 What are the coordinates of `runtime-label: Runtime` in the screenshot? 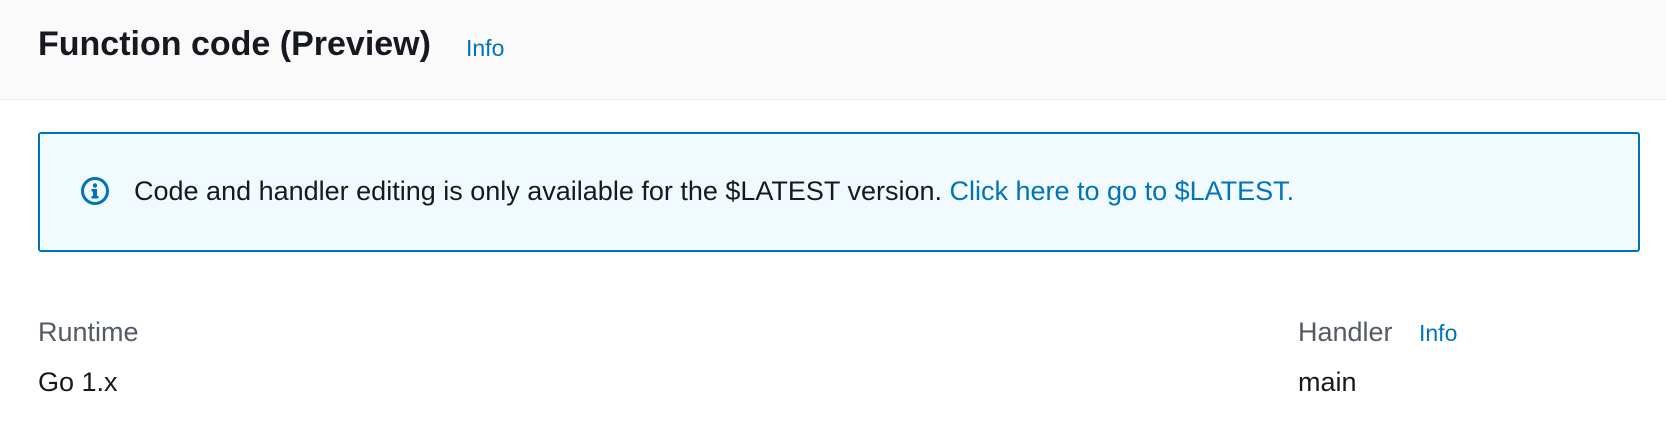 It's located at (88, 332).